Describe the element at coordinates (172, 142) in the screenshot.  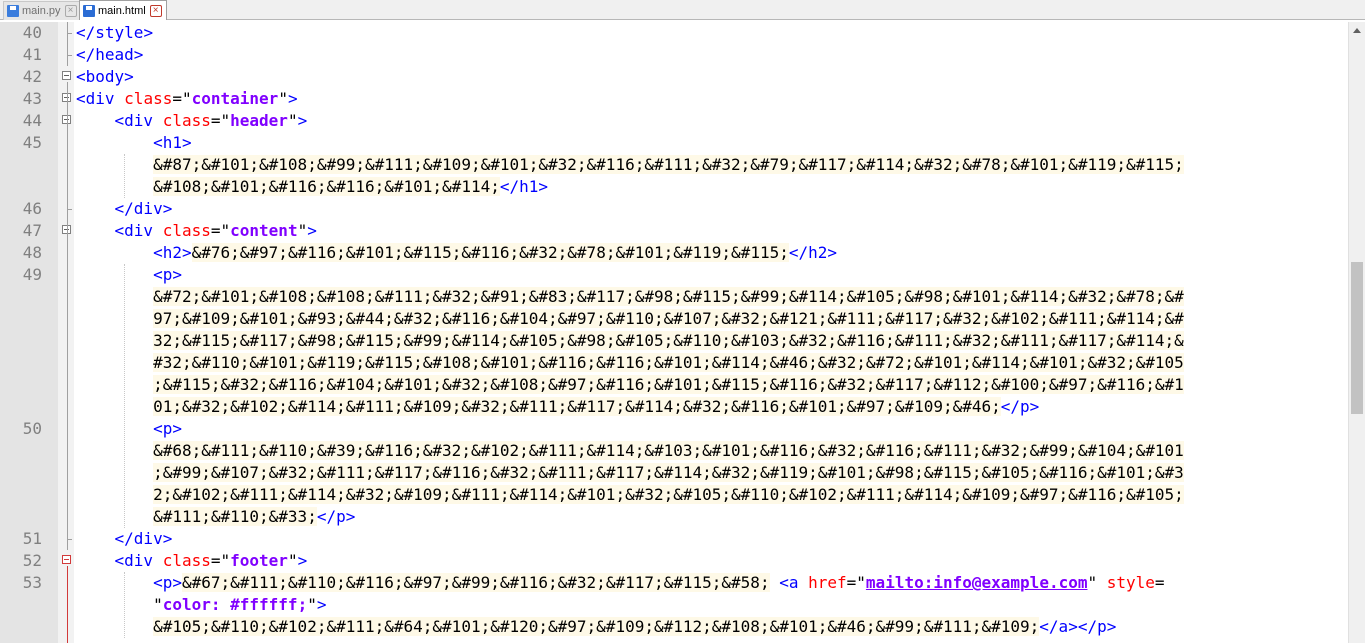
I see `code-text: <h1>` at that location.